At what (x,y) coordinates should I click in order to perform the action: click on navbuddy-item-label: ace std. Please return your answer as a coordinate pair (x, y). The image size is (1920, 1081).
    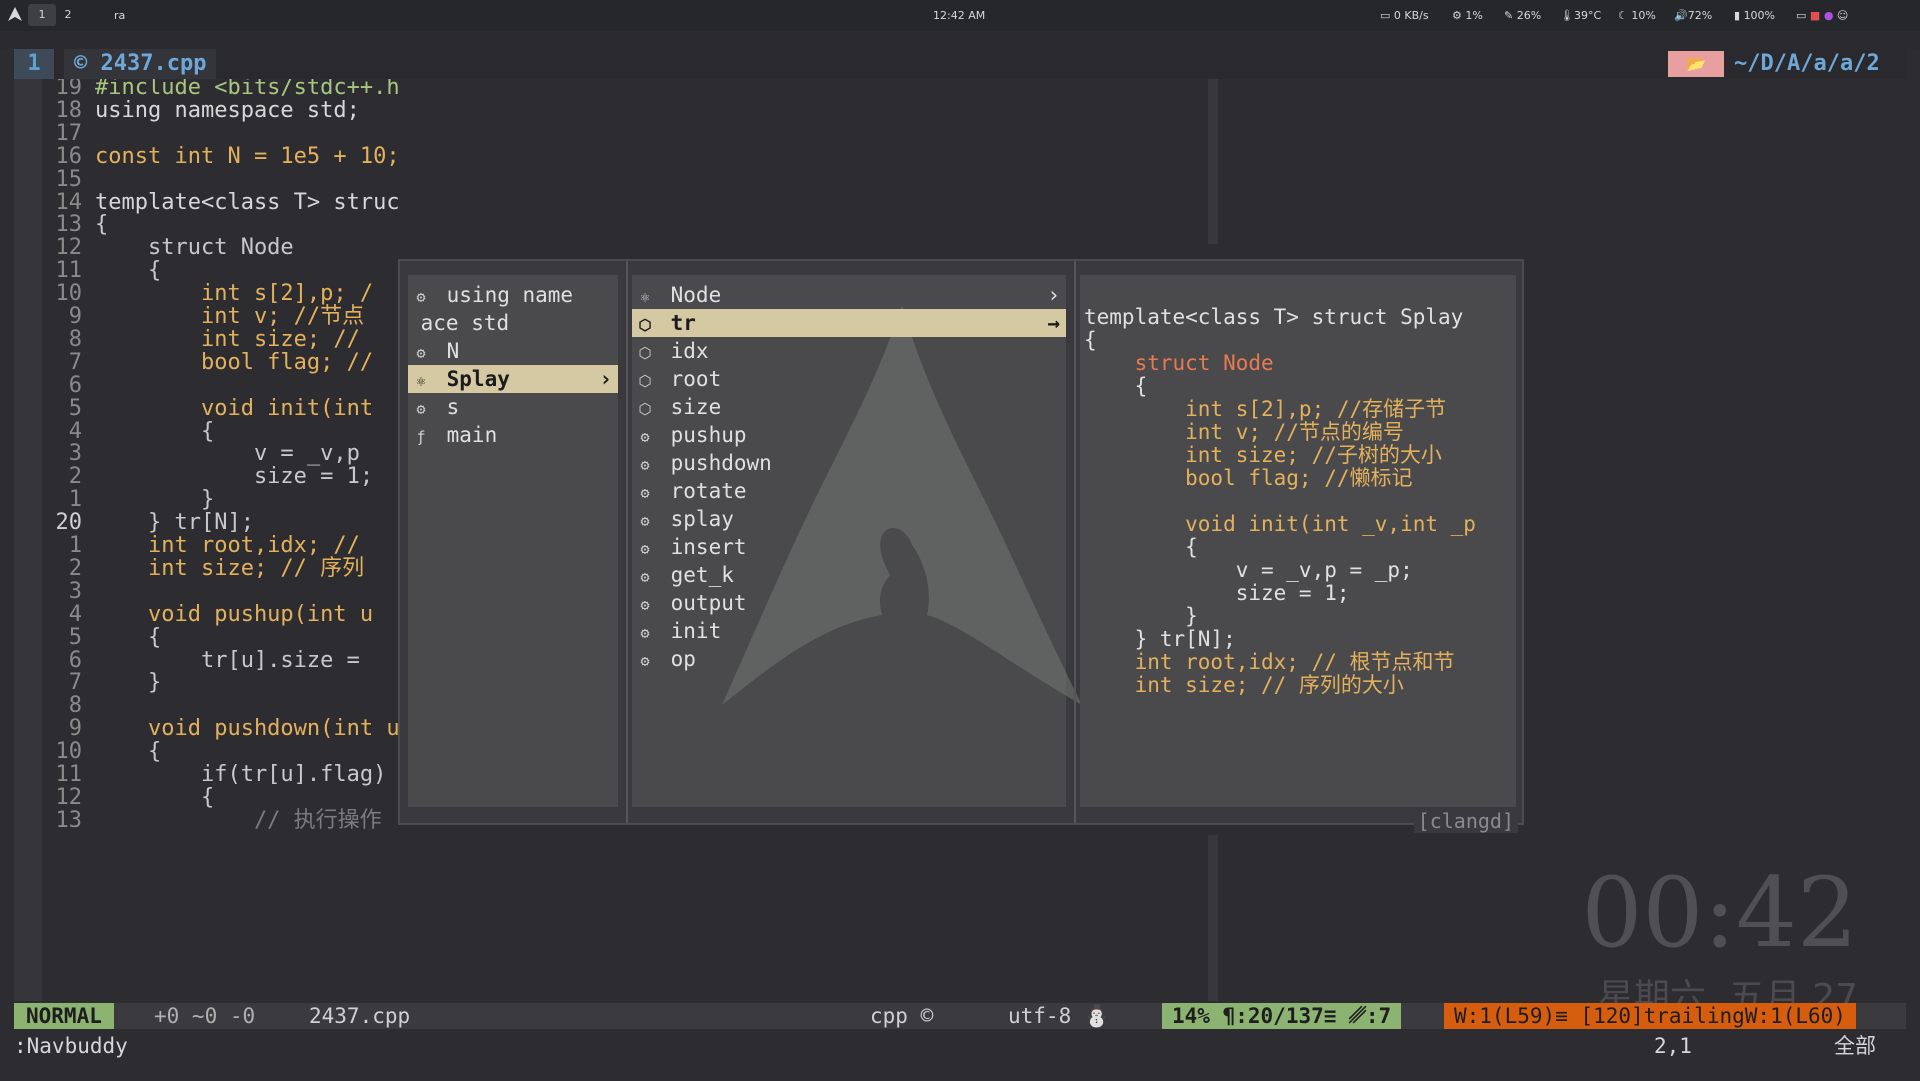
    Looking at the image, I should click on (459, 323).